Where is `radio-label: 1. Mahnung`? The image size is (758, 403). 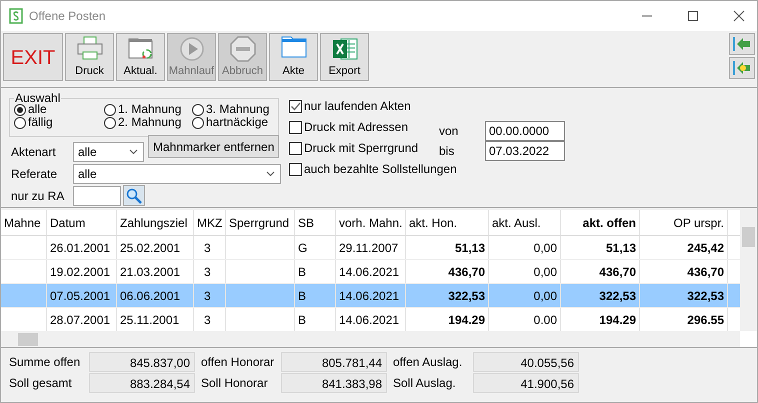 radio-label: 1. Mahnung is located at coordinates (150, 109).